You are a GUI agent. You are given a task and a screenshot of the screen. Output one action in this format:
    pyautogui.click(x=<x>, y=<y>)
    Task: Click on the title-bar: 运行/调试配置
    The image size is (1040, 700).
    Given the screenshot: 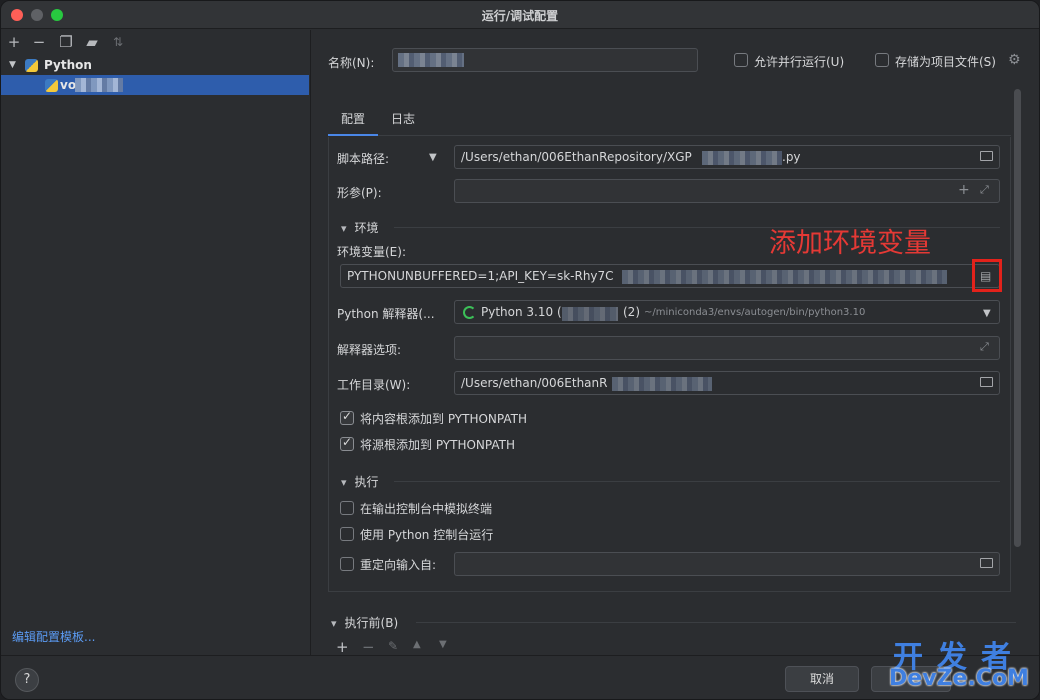 What is the action you would take?
    pyautogui.click(x=520, y=15)
    